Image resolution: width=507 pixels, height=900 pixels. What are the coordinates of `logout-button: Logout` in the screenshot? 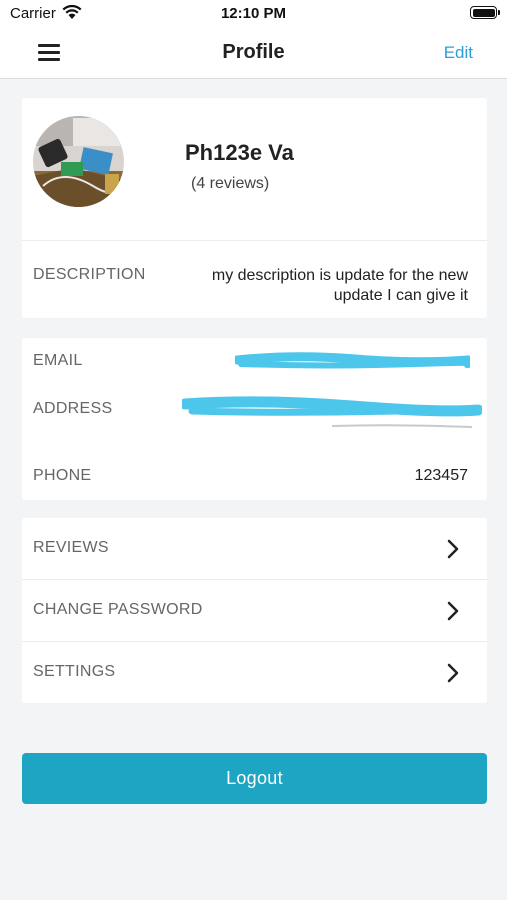 It's located at (254, 778).